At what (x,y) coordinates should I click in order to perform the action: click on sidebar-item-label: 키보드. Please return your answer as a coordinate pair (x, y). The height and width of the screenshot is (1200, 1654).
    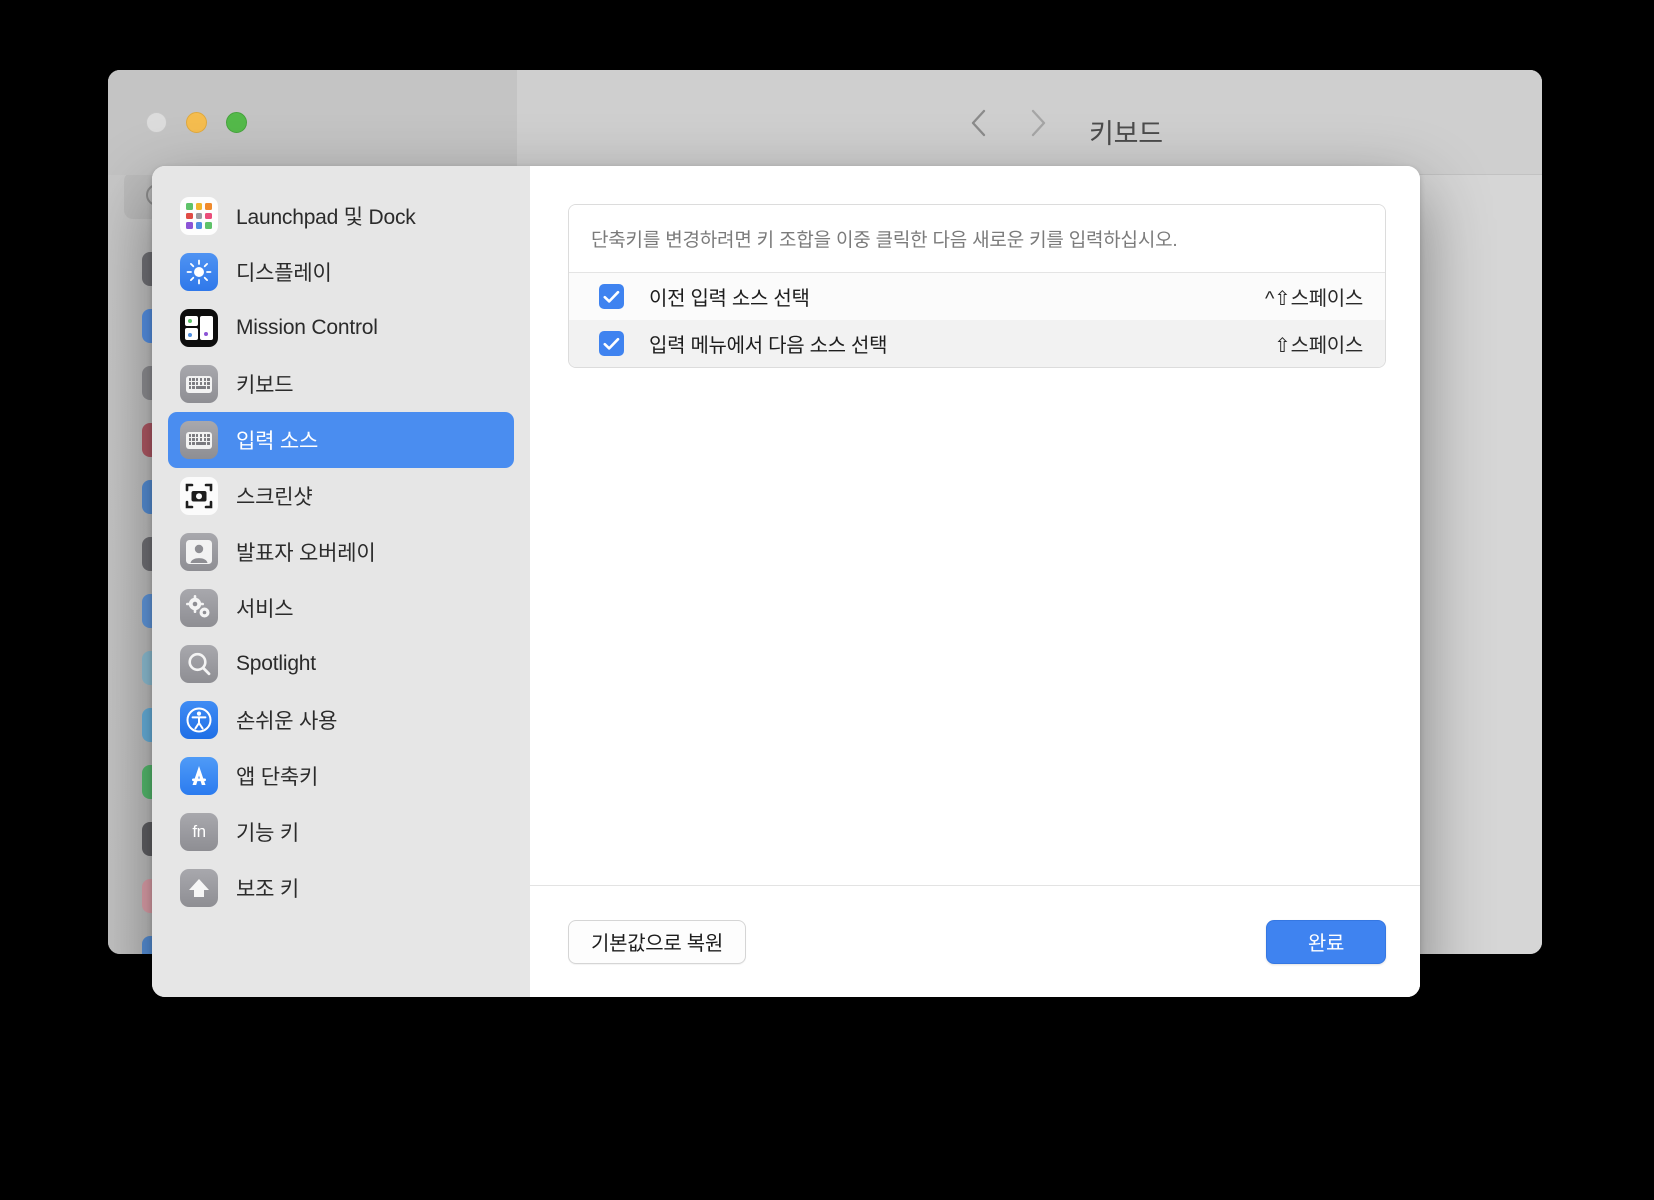
    Looking at the image, I should click on (265, 385).